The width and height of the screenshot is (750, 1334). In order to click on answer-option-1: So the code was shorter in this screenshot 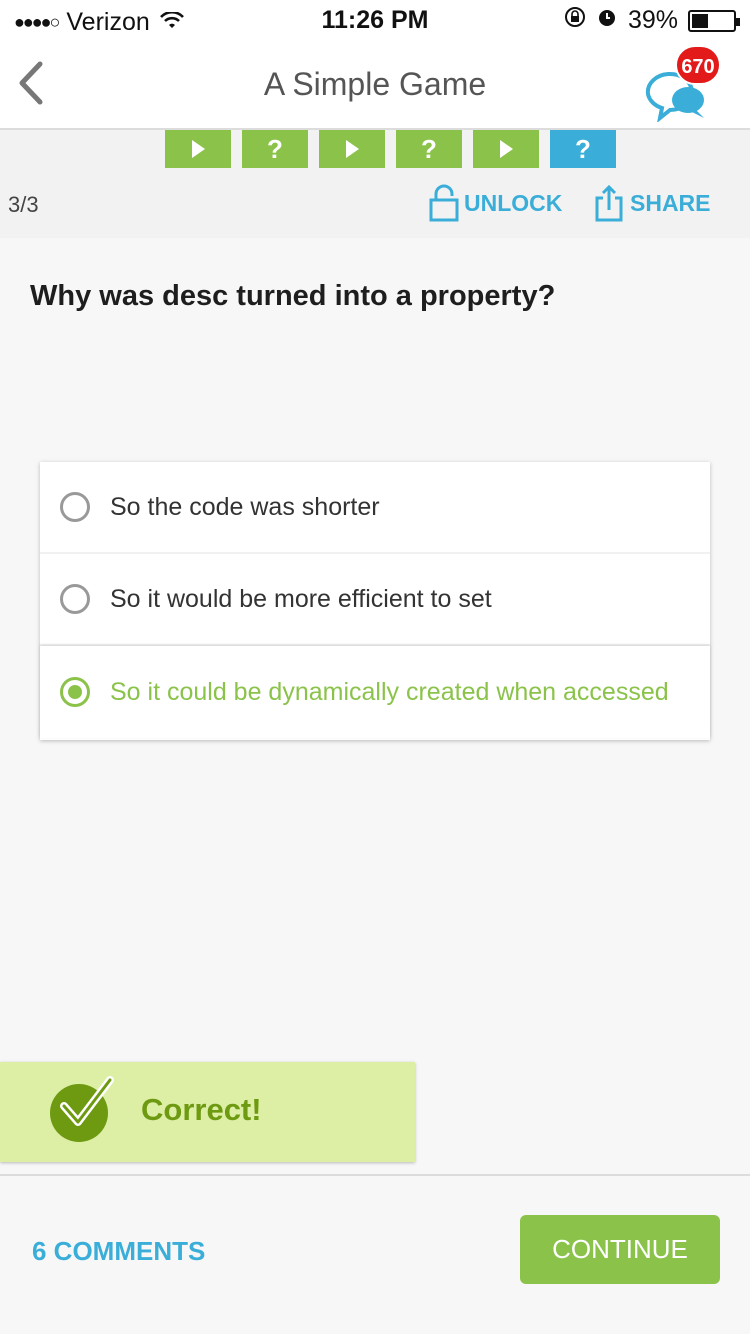, I will do `click(375, 508)`.